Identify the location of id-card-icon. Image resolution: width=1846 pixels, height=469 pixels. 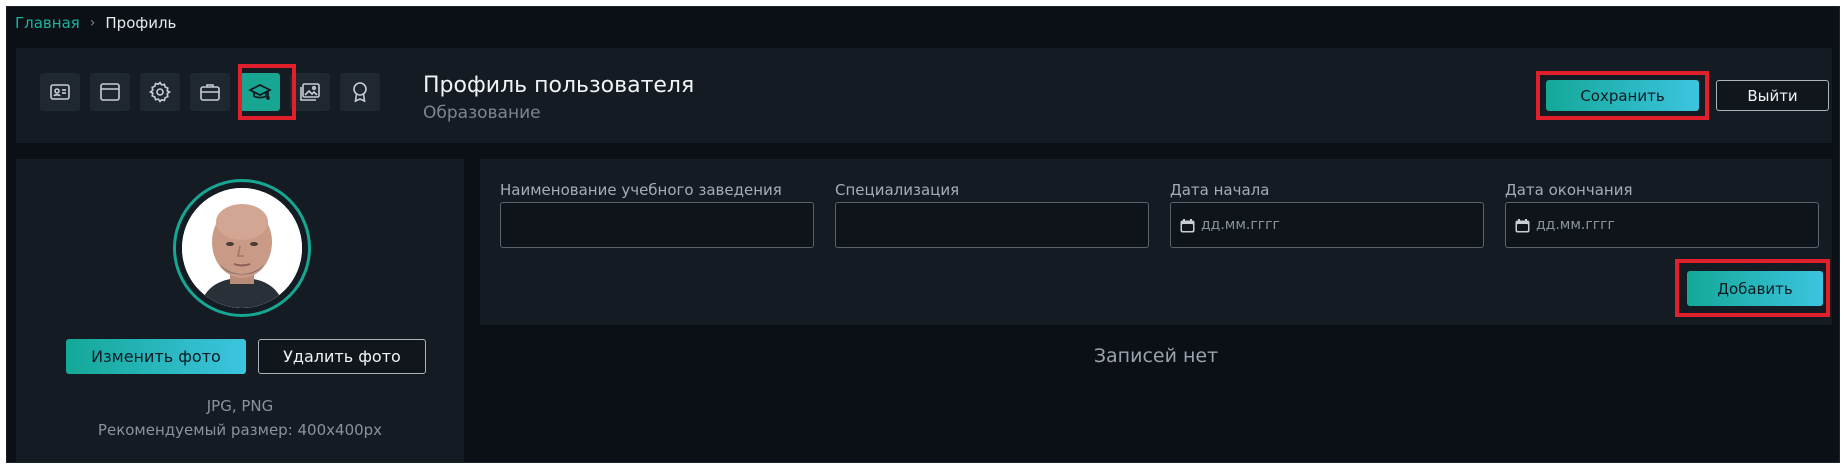
(60, 92).